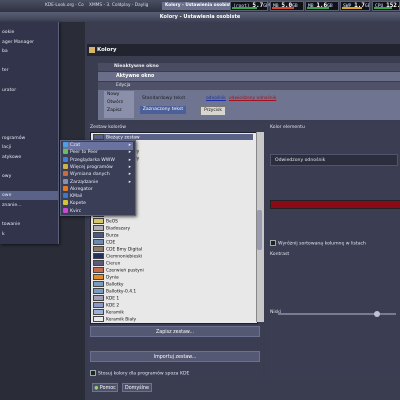 This screenshot has height=400, width=400. What do you see at coordinates (173, 270) in the screenshot?
I see `scheme-list-item: Czerwień pustyni` at bounding box center [173, 270].